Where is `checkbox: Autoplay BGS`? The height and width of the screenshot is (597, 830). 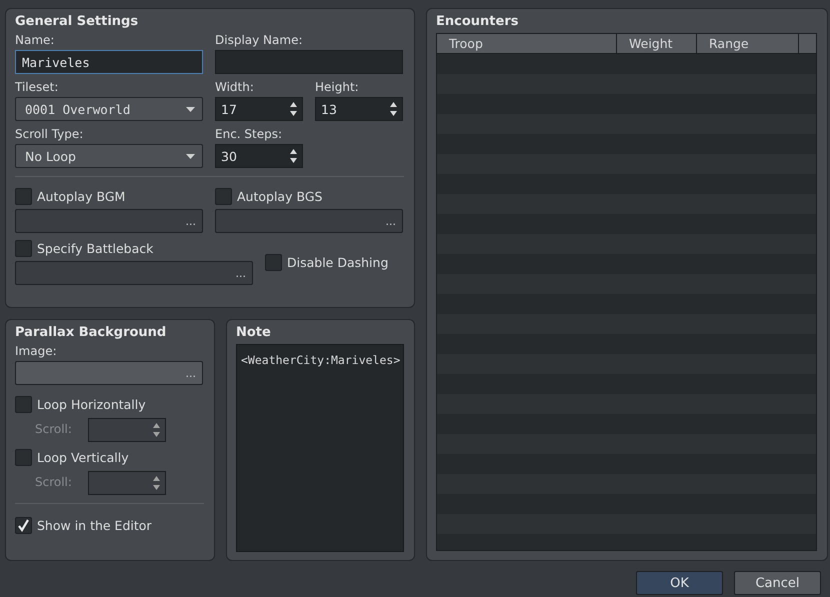 checkbox: Autoplay BGS is located at coordinates (309, 196).